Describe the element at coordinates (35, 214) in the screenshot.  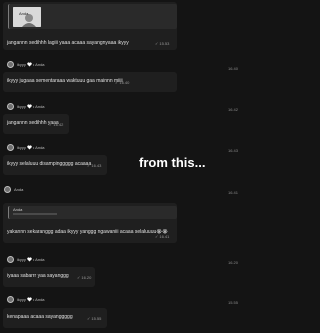
I see `quote-preview-line` at that location.